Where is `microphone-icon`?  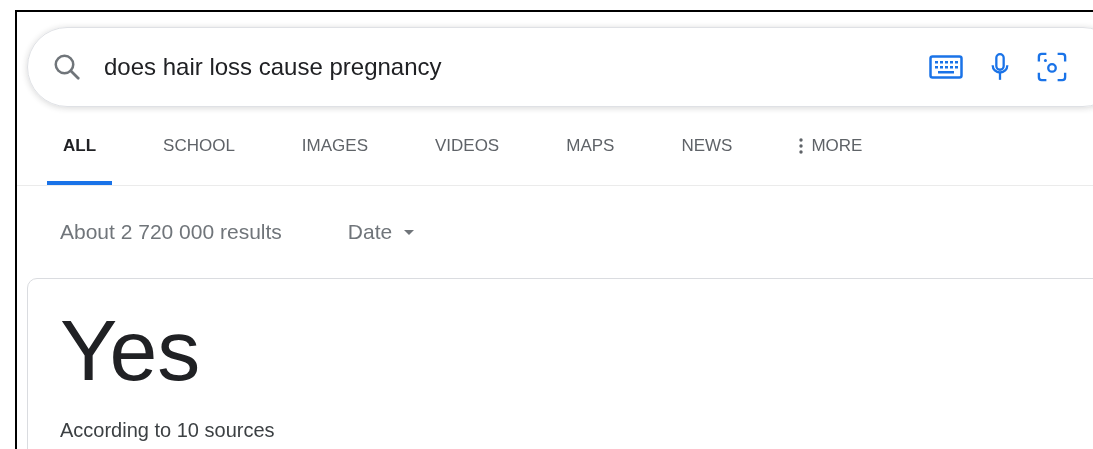
microphone-icon is located at coordinates (1000, 67).